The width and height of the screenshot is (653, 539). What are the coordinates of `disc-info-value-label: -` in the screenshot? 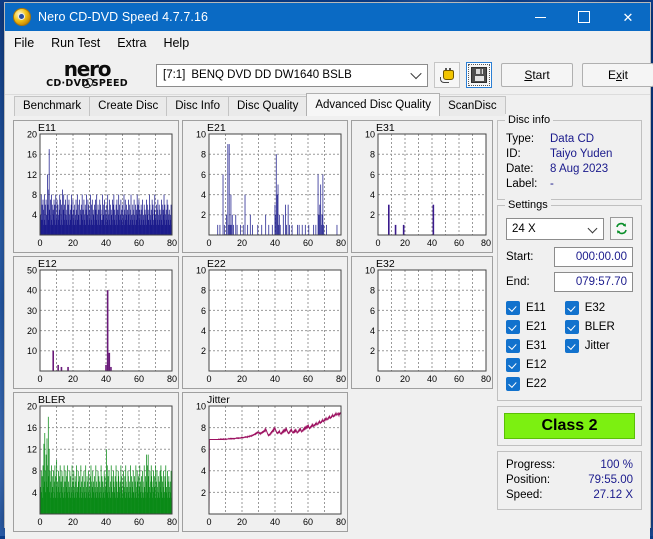 It's located at (552, 184).